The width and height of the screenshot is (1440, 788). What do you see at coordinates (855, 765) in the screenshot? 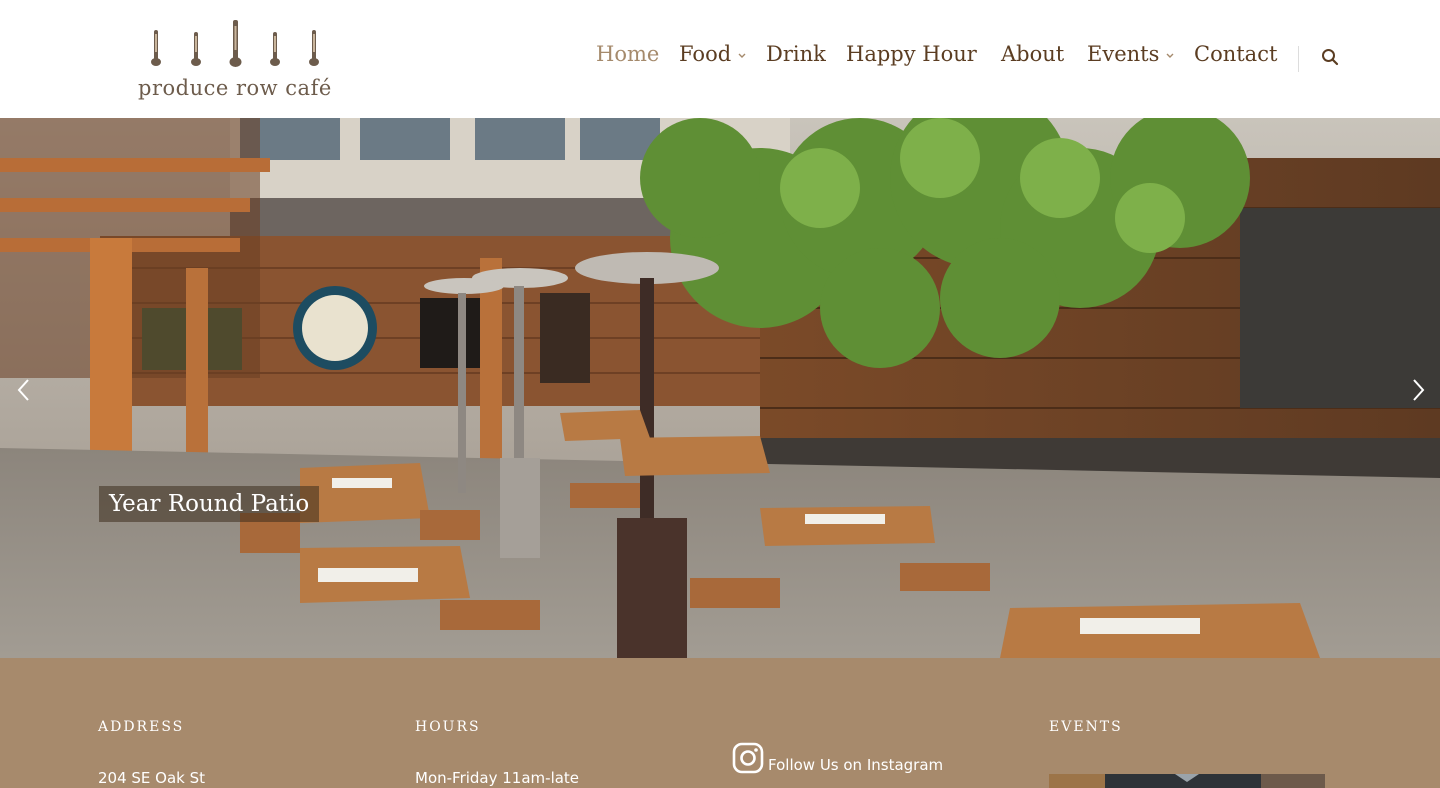
I see `instagram-link: Follow Us on Instagram` at bounding box center [855, 765].